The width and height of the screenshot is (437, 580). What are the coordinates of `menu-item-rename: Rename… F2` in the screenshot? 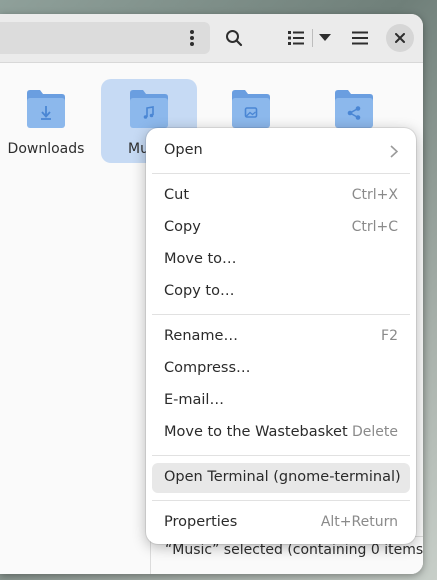 It's located at (281, 337).